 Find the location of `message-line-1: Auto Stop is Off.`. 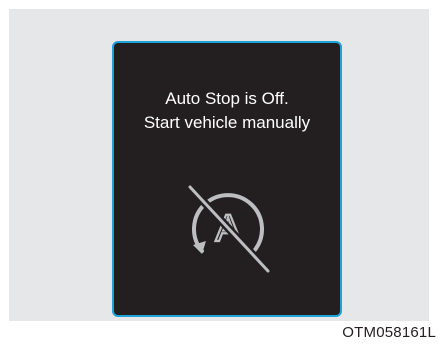

message-line-1: Auto Stop is Off. is located at coordinates (227, 98).